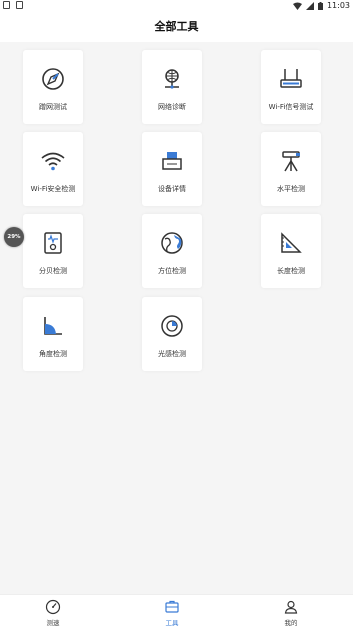  Describe the element at coordinates (172, 189) in the screenshot. I see `tool-label: 设备详情` at that location.